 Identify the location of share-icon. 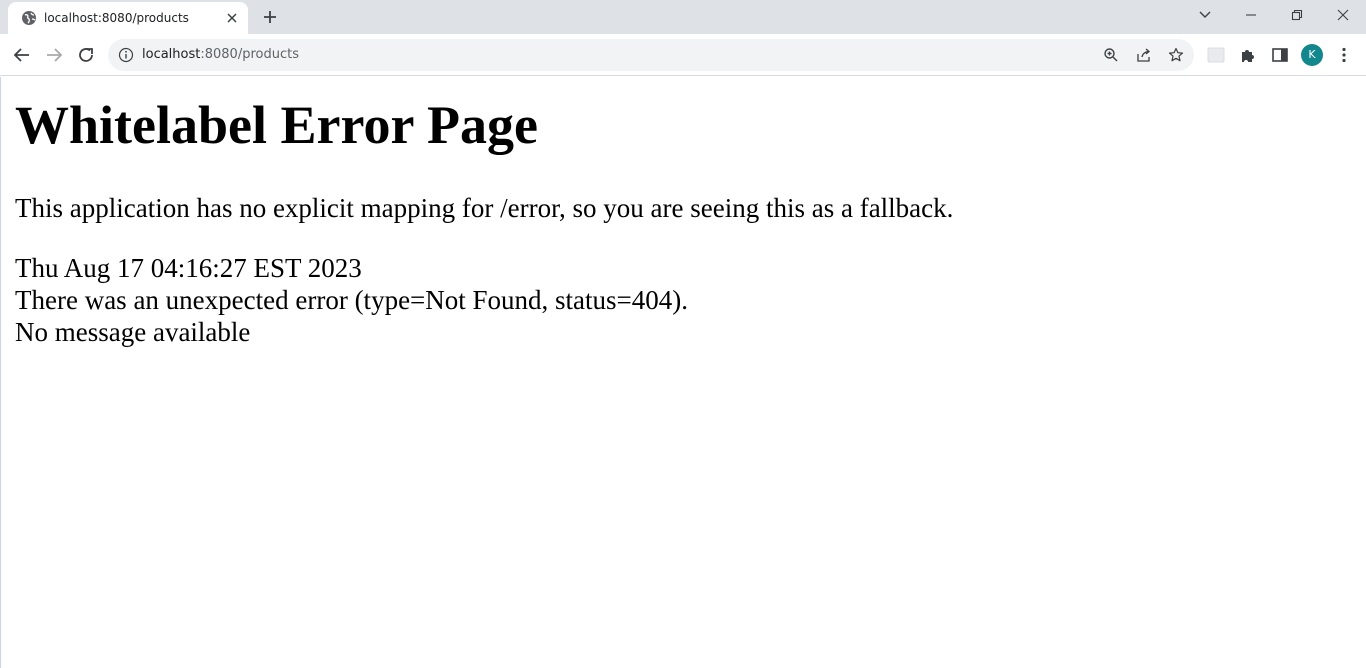
(1144, 55).